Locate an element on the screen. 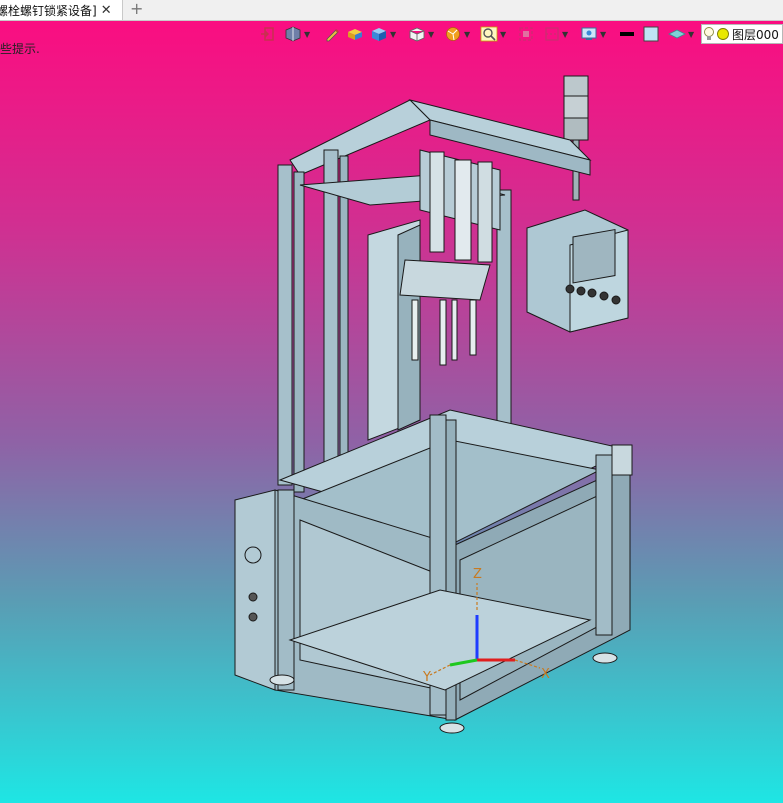 The height and width of the screenshot is (803, 783). document-tab-title: 螺栓螺钉锁紧设备] is located at coordinates (48, 10).